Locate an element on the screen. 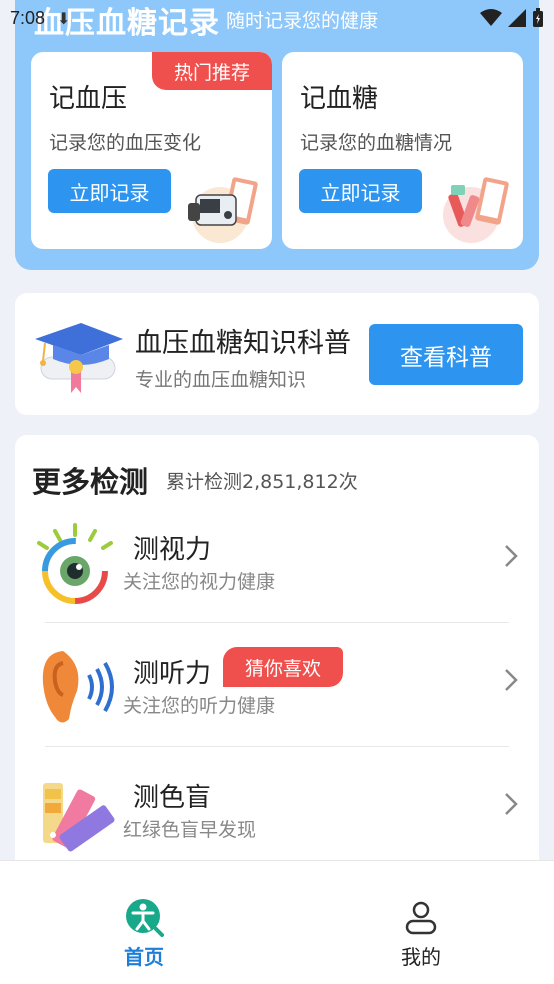  graduation-cap-icon is located at coordinates (79, 358).